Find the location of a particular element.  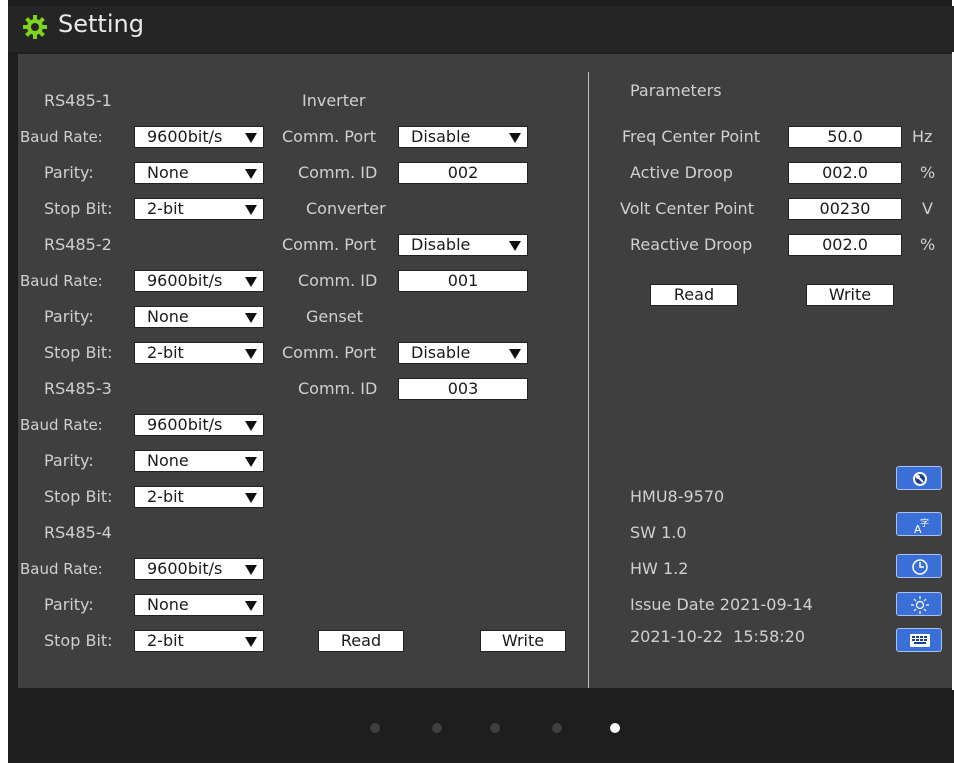

tools-button is located at coordinates (919, 478).